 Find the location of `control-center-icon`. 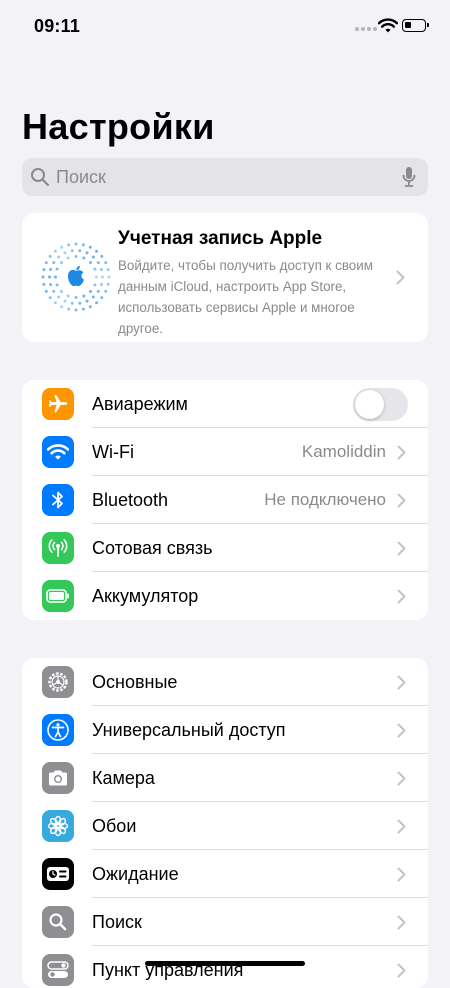

control-center-icon is located at coordinates (58, 970).